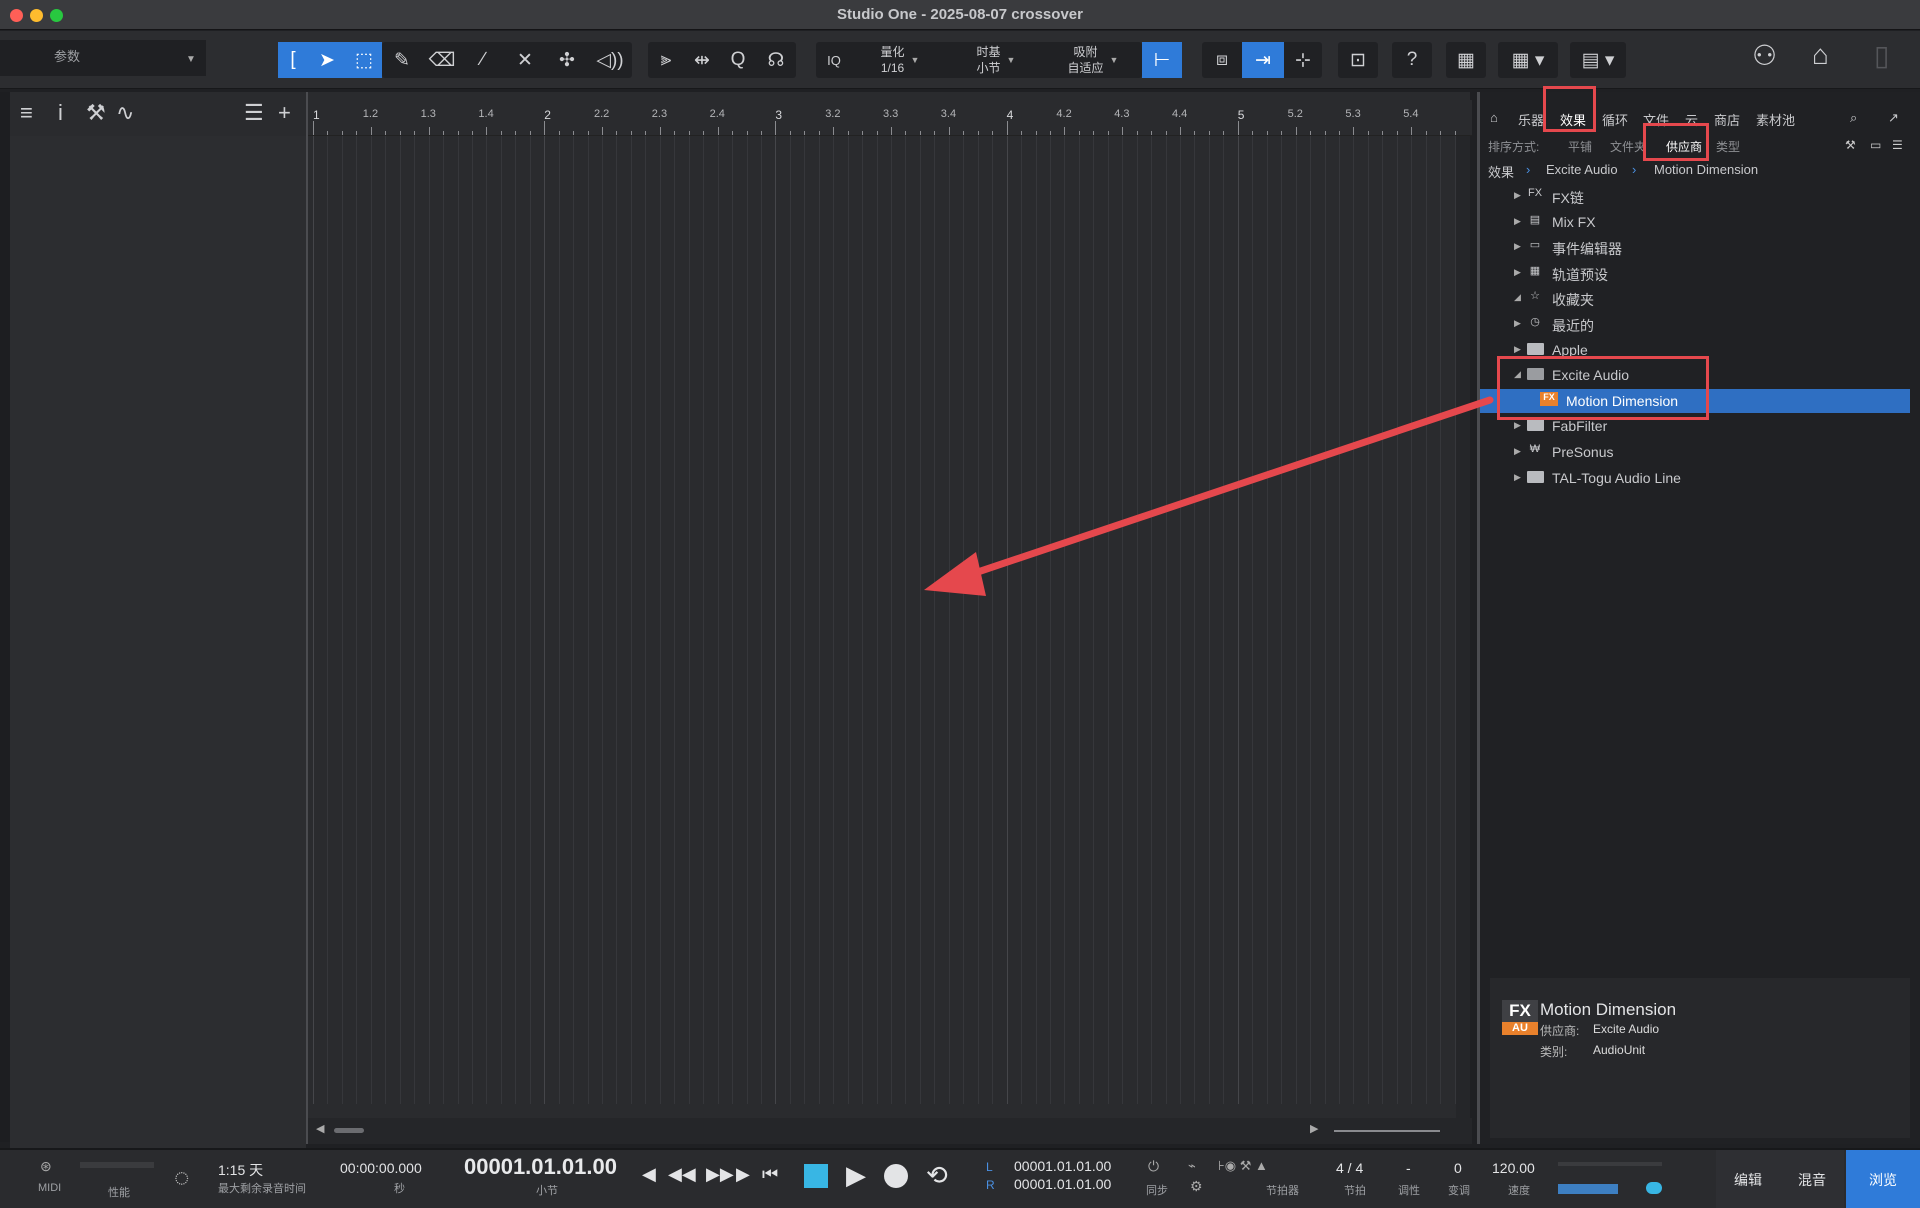 The height and width of the screenshot is (1208, 1920). What do you see at coordinates (1654, 1188) in the screenshot?
I see `monitor-toggle` at bounding box center [1654, 1188].